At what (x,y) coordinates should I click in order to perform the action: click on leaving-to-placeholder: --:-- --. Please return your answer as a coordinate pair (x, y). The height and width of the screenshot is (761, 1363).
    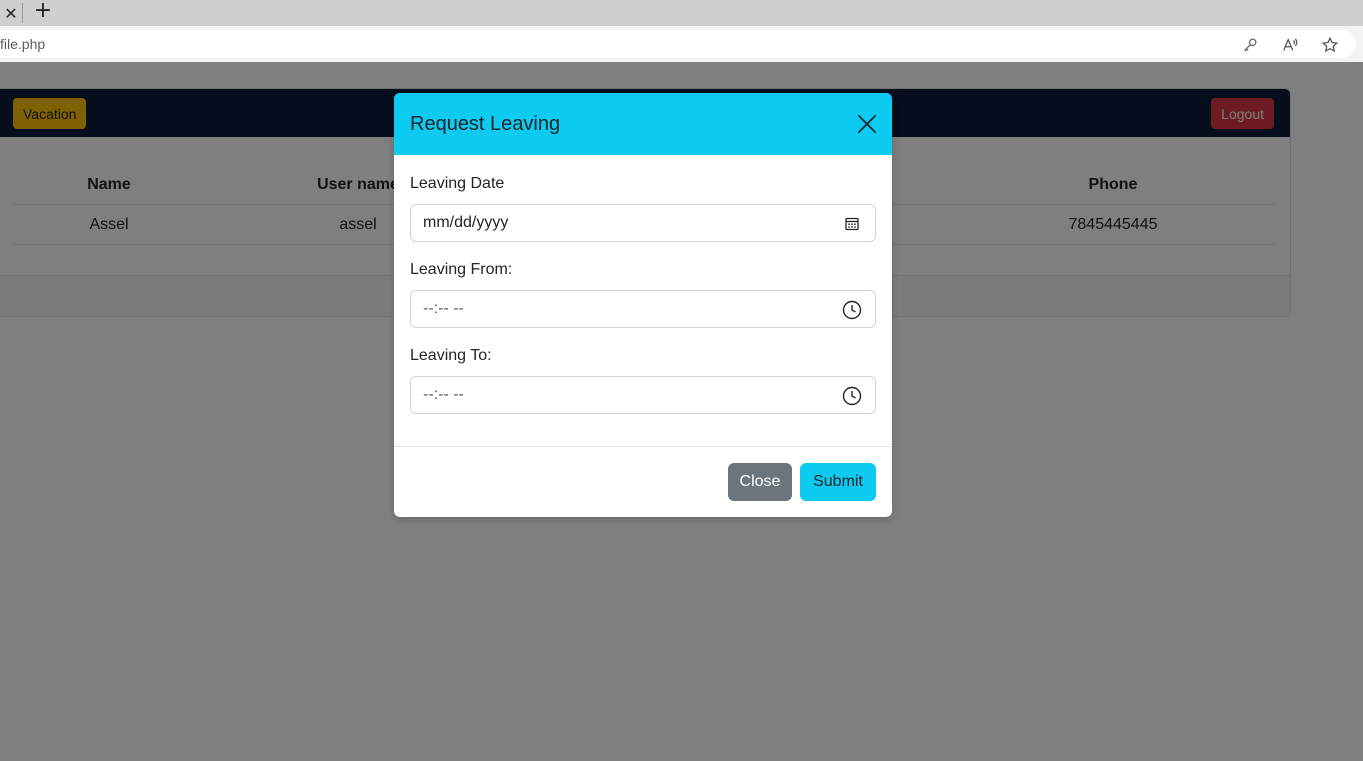
    Looking at the image, I should click on (443, 394).